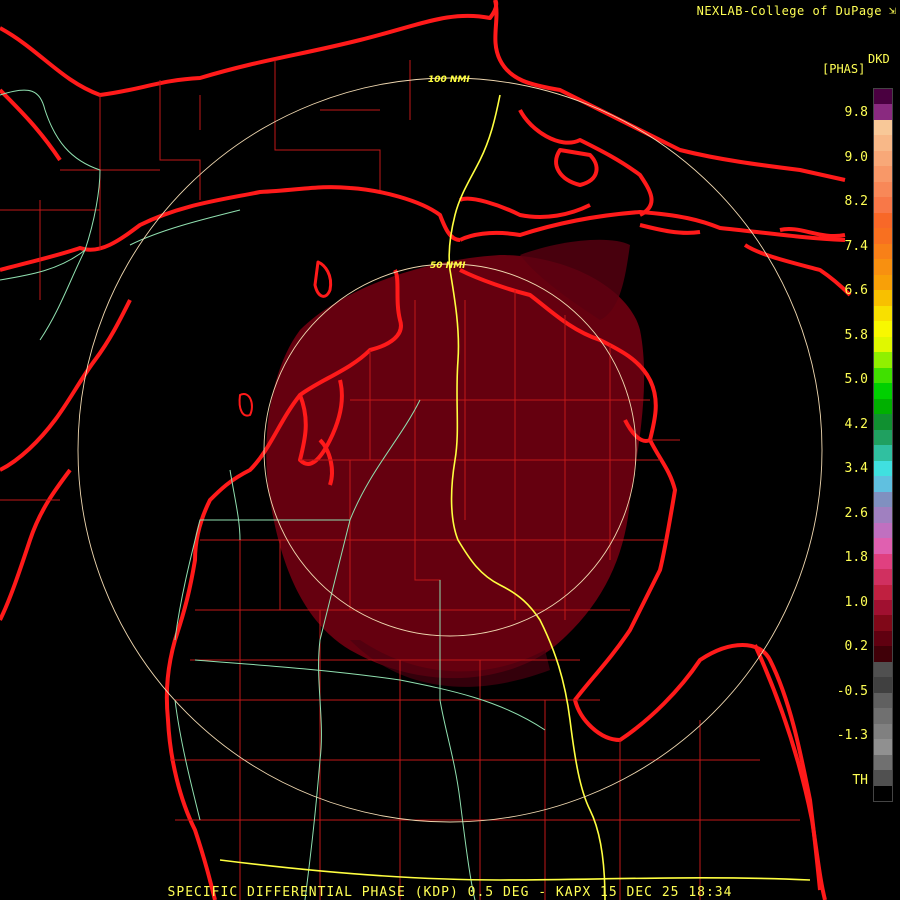 This screenshot has width=900, height=900. What do you see at coordinates (856, 246) in the screenshot?
I see `colorbar-tick-label: 7.4` at bounding box center [856, 246].